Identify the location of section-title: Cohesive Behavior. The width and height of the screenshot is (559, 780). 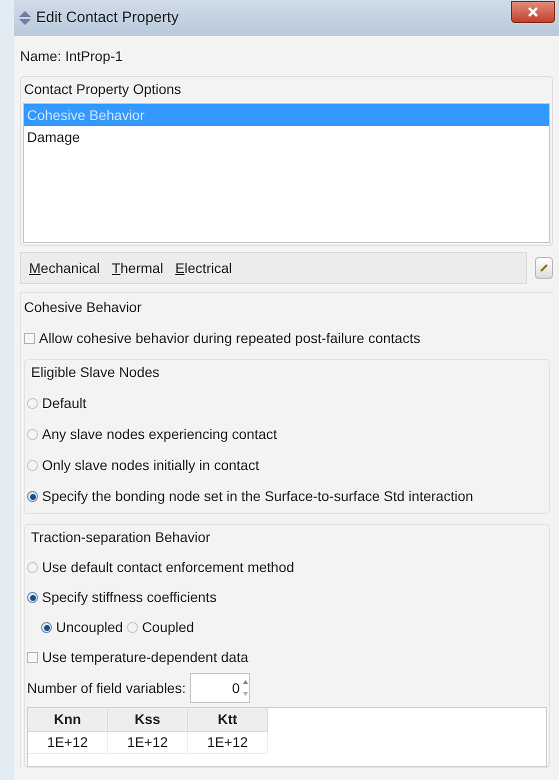
(83, 307).